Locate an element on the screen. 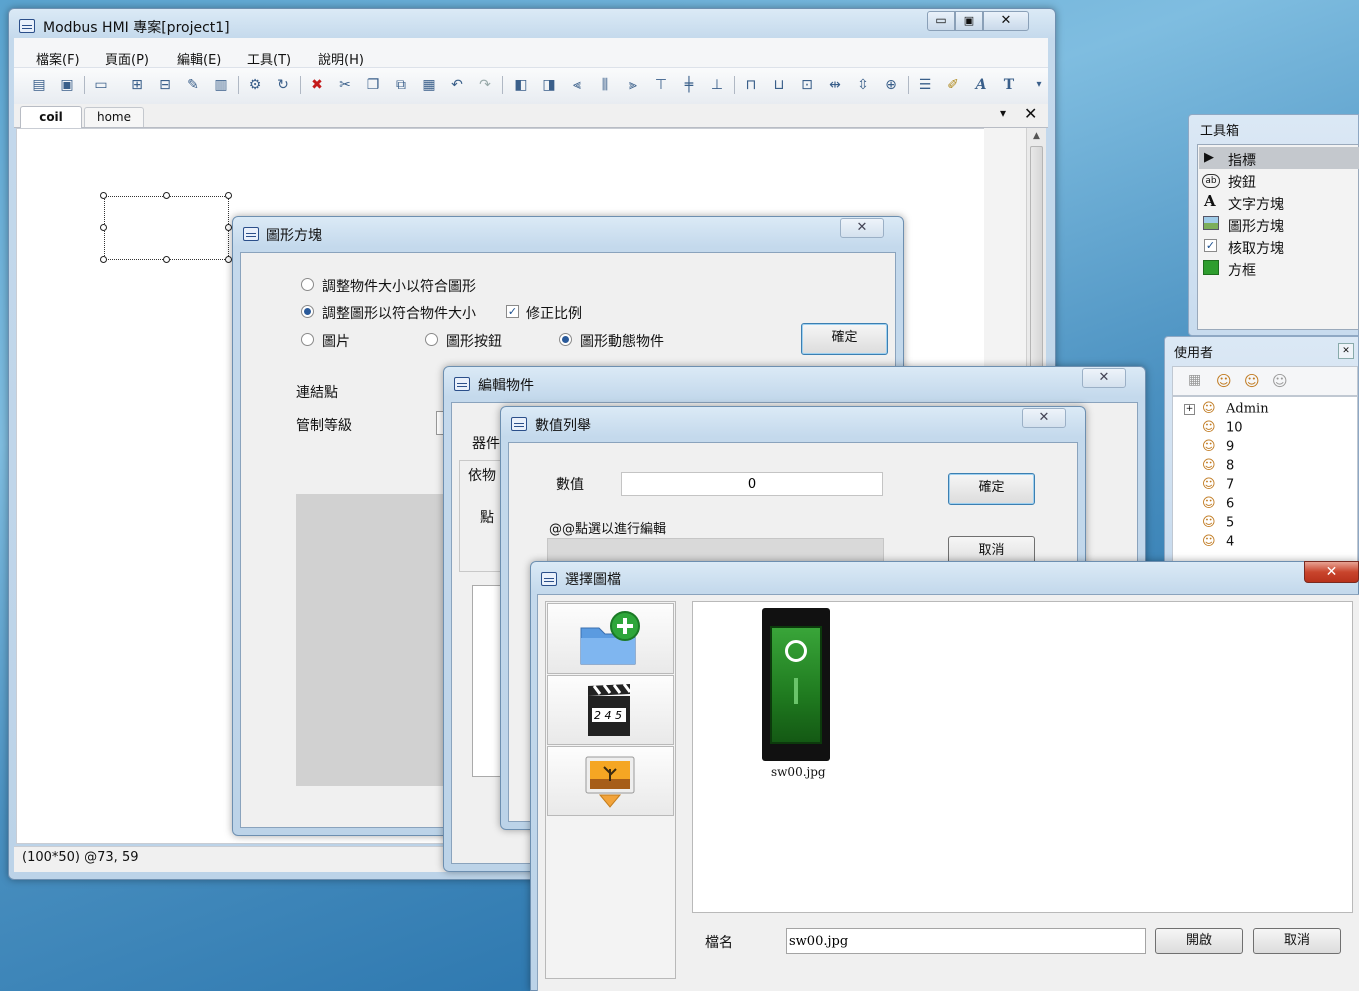 Image resolution: width=1359 pixels, height=991 pixels. window-icon: ▥ is located at coordinates (221, 85).